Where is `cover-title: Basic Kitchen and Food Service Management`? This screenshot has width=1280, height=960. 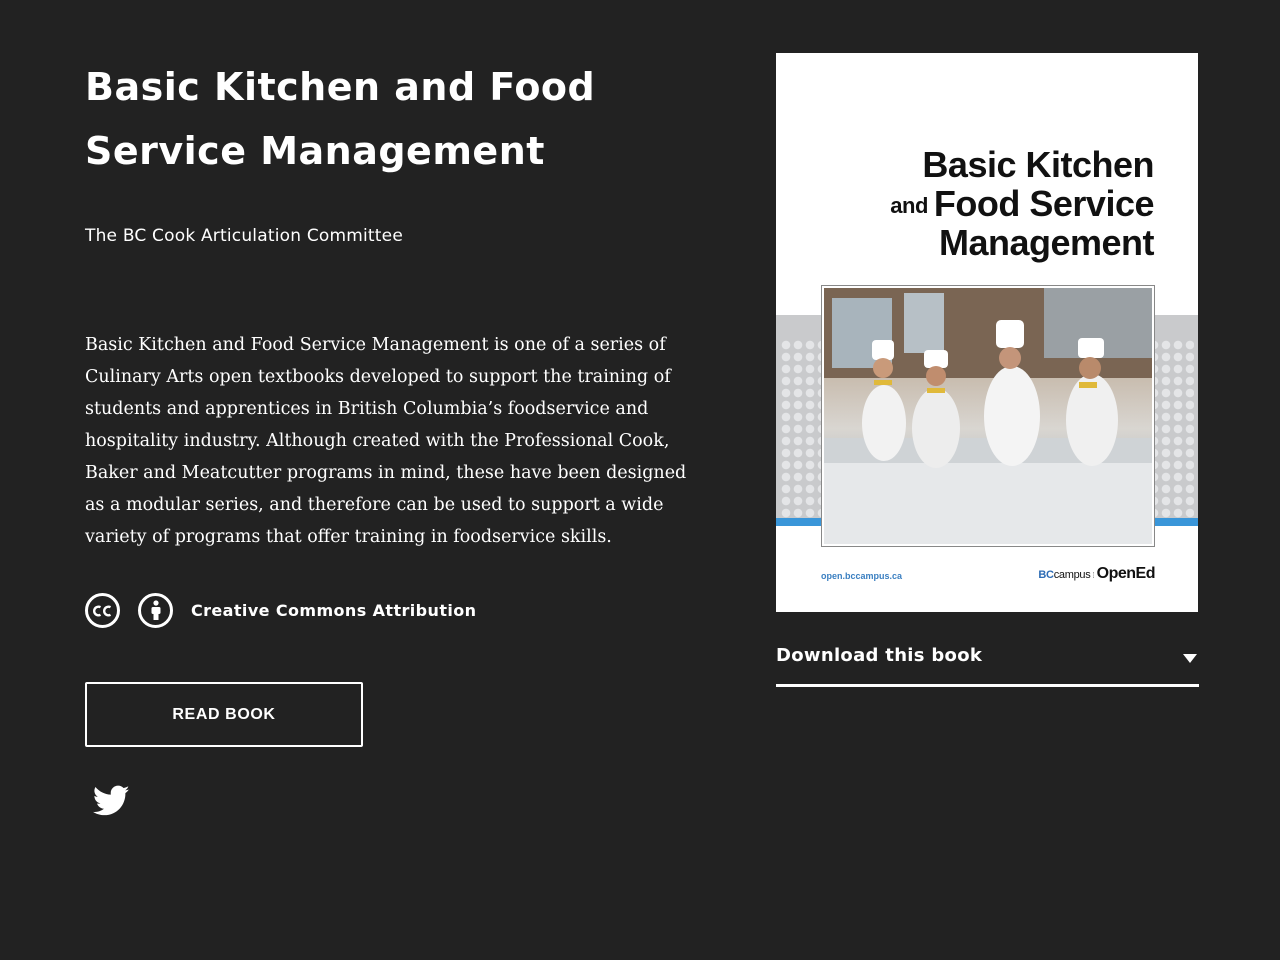
cover-title: Basic Kitchen and Food Service Management is located at coordinates (994, 203).